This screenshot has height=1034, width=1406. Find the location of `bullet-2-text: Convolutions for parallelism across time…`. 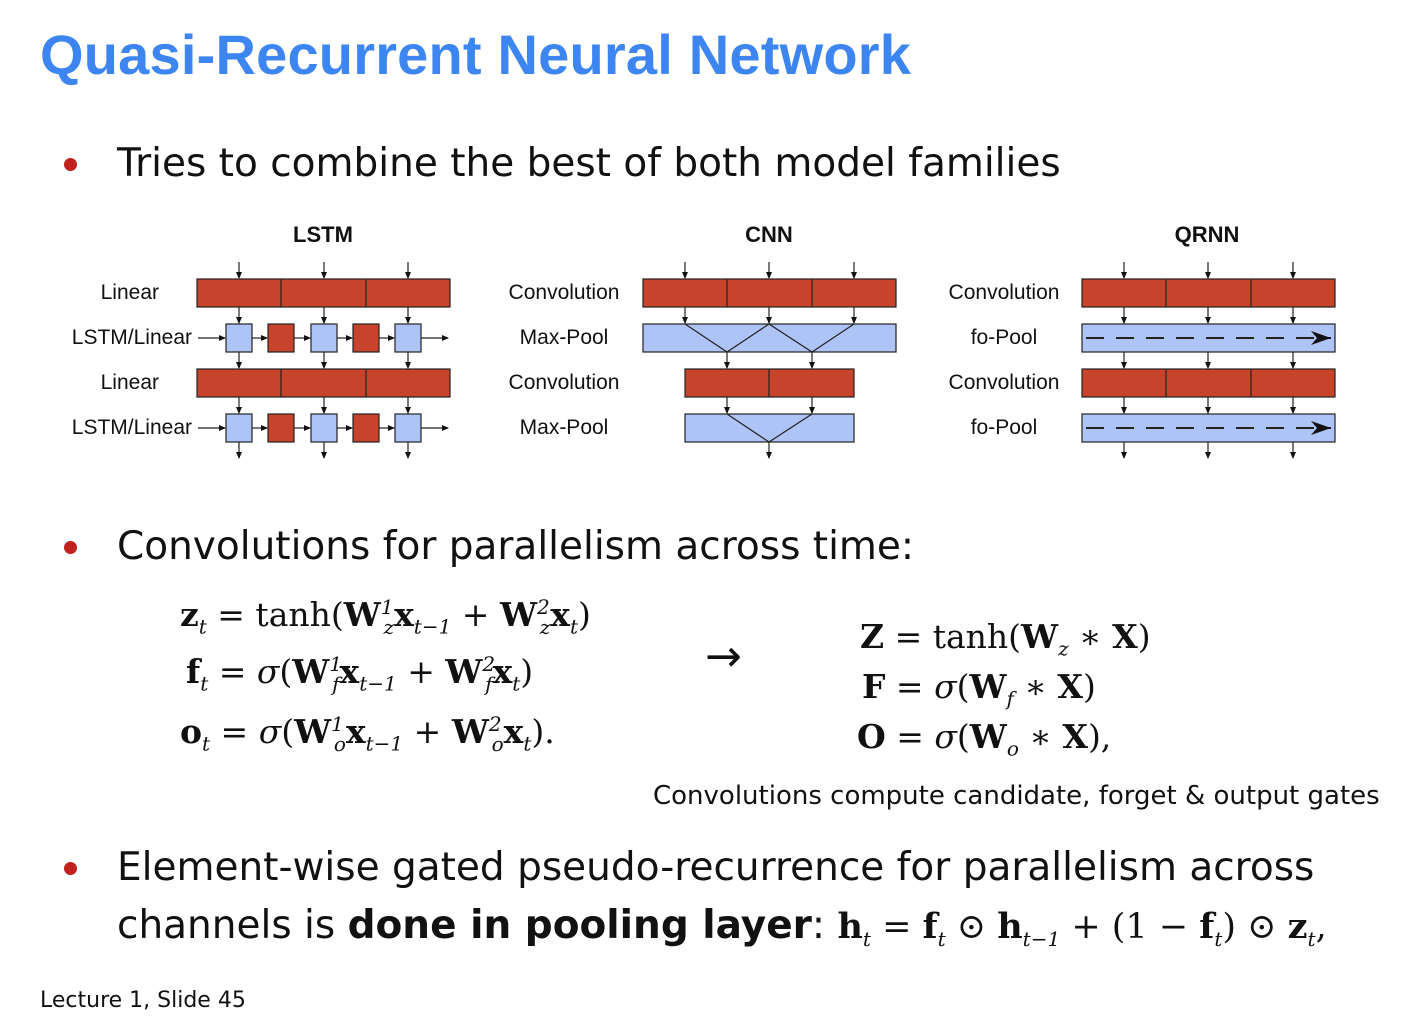

bullet-2-text: Convolutions for parallelism across time… is located at coordinates (516, 546).